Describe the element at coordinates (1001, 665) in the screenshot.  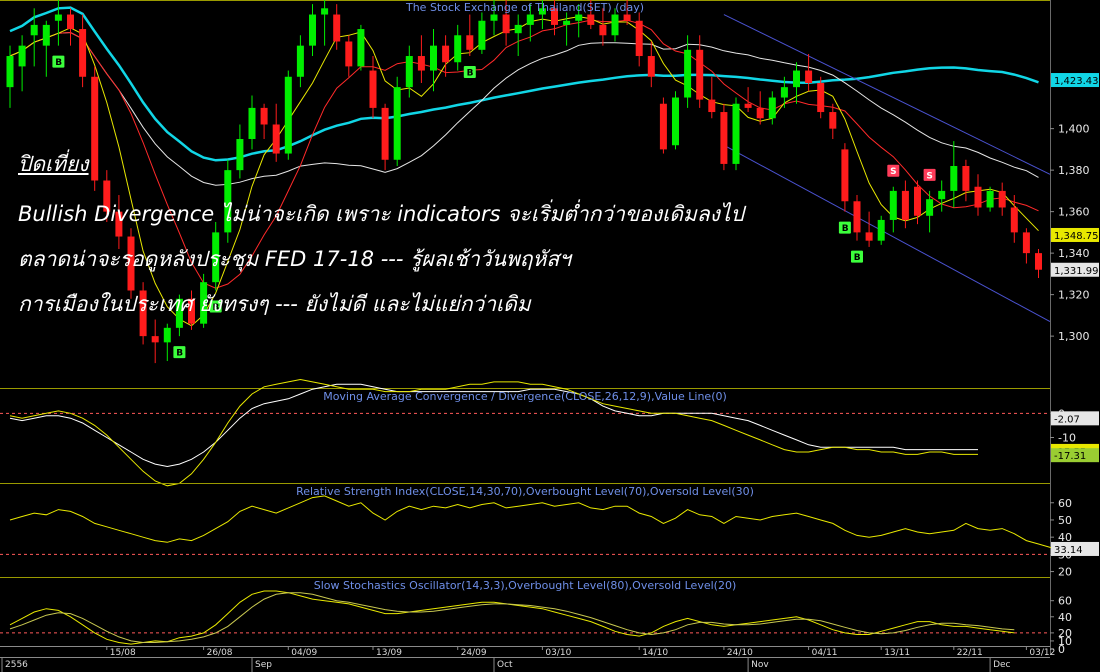
I see `month-label: Dec` at that location.